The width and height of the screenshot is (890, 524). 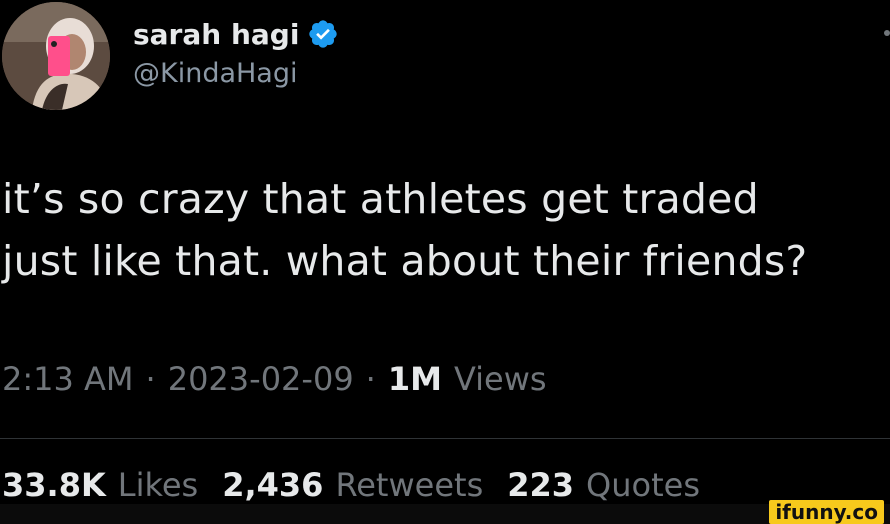 I want to click on retweets-label: Retweets, so click(x=409, y=485).